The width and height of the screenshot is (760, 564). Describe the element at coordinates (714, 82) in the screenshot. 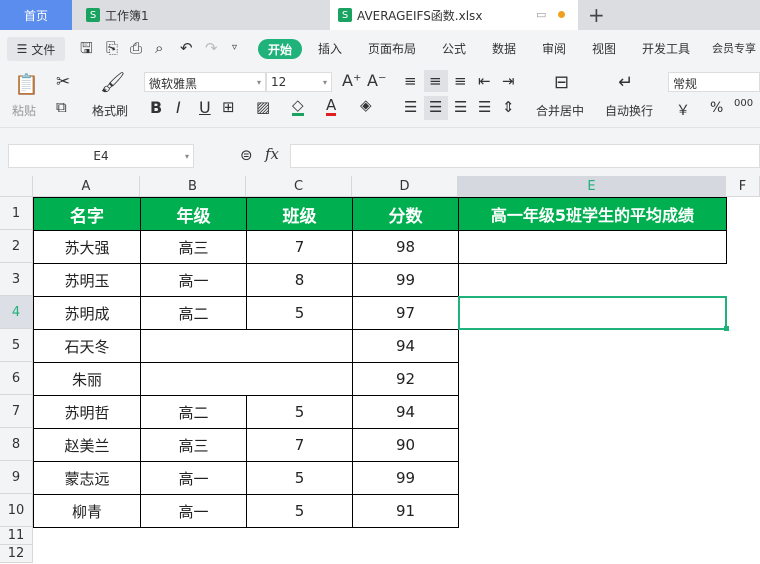

I see `number-format-select: 常规` at that location.